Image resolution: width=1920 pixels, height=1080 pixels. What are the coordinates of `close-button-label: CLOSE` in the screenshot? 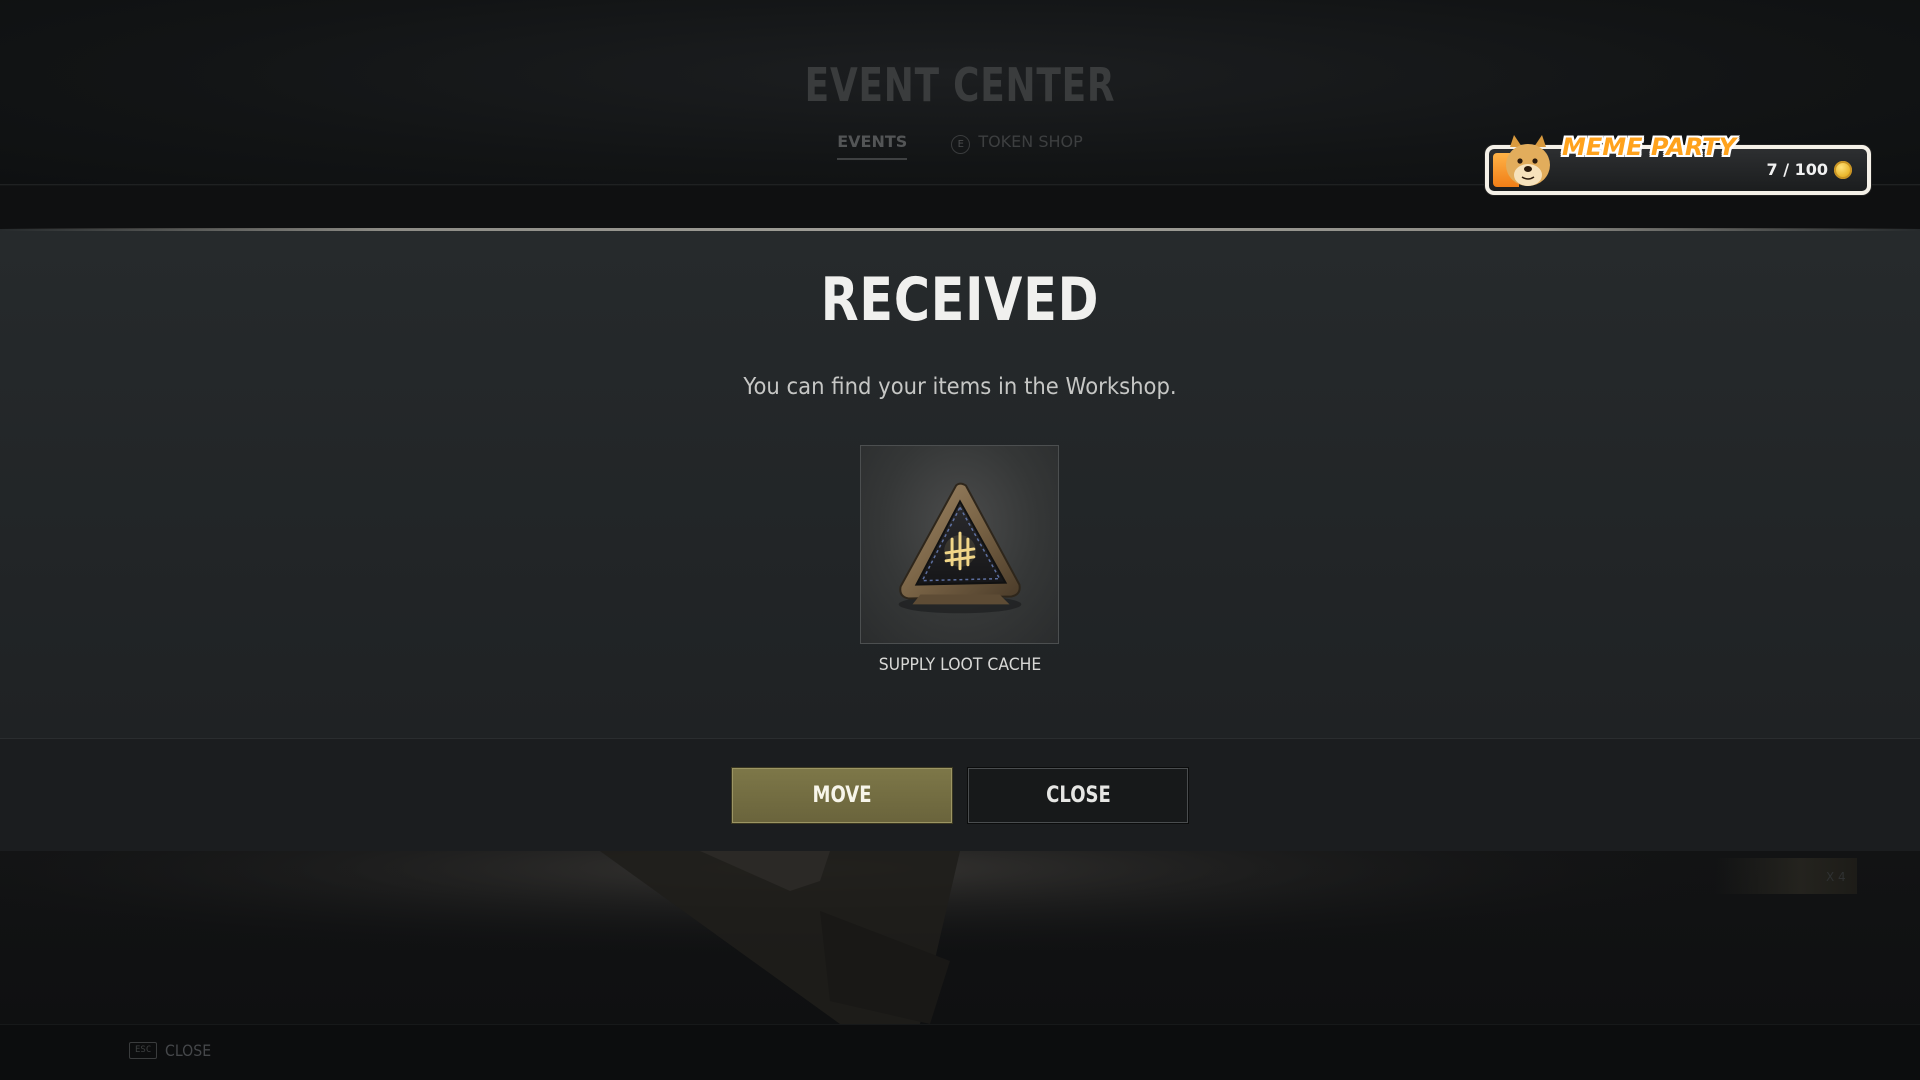 It's located at (1078, 795).